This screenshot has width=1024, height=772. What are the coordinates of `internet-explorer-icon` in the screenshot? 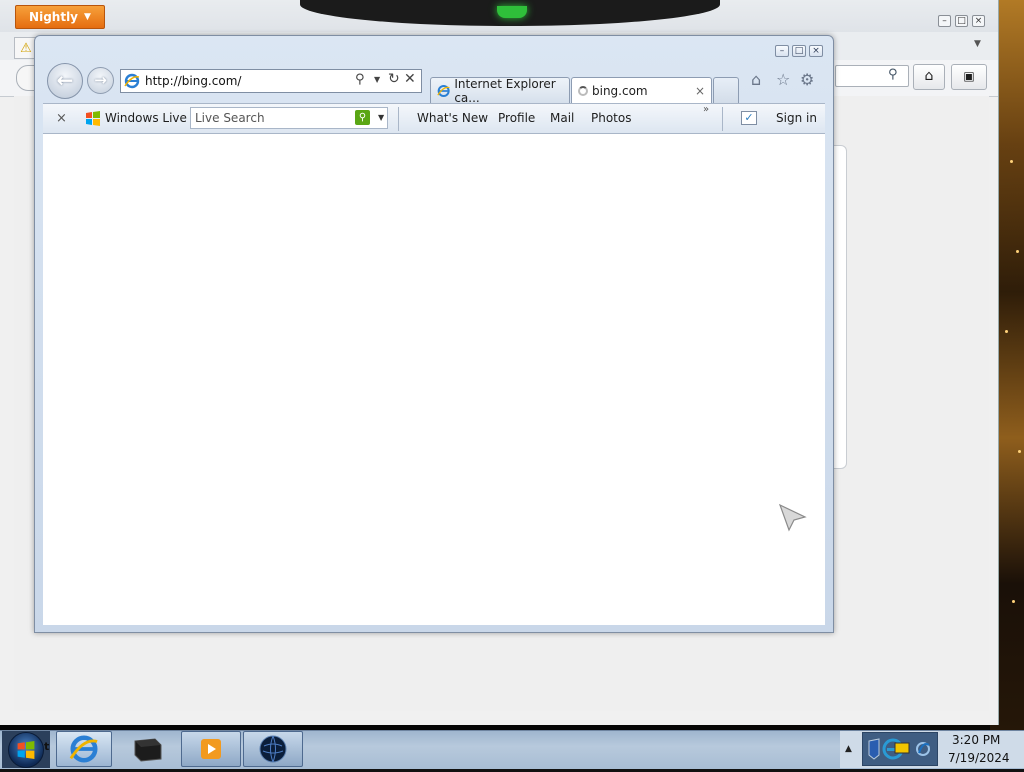 It's located at (83, 749).